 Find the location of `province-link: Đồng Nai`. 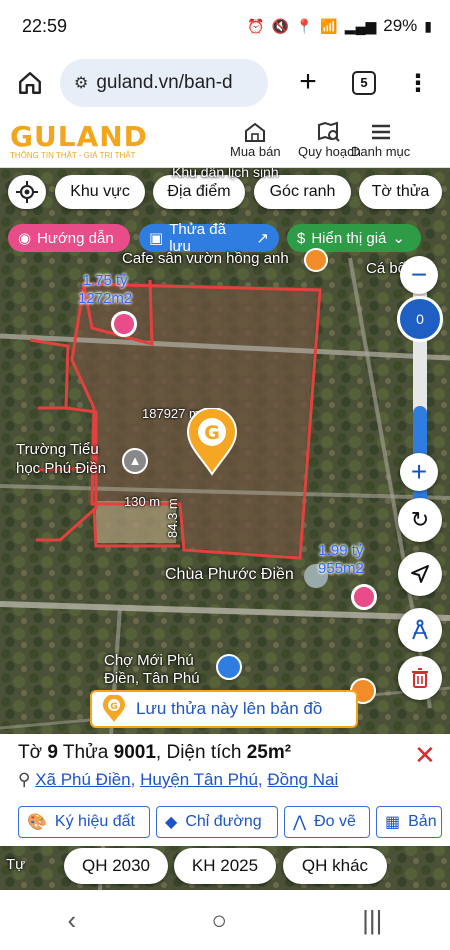

province-link: Đồng Nai is located at coordinates (302, 779).